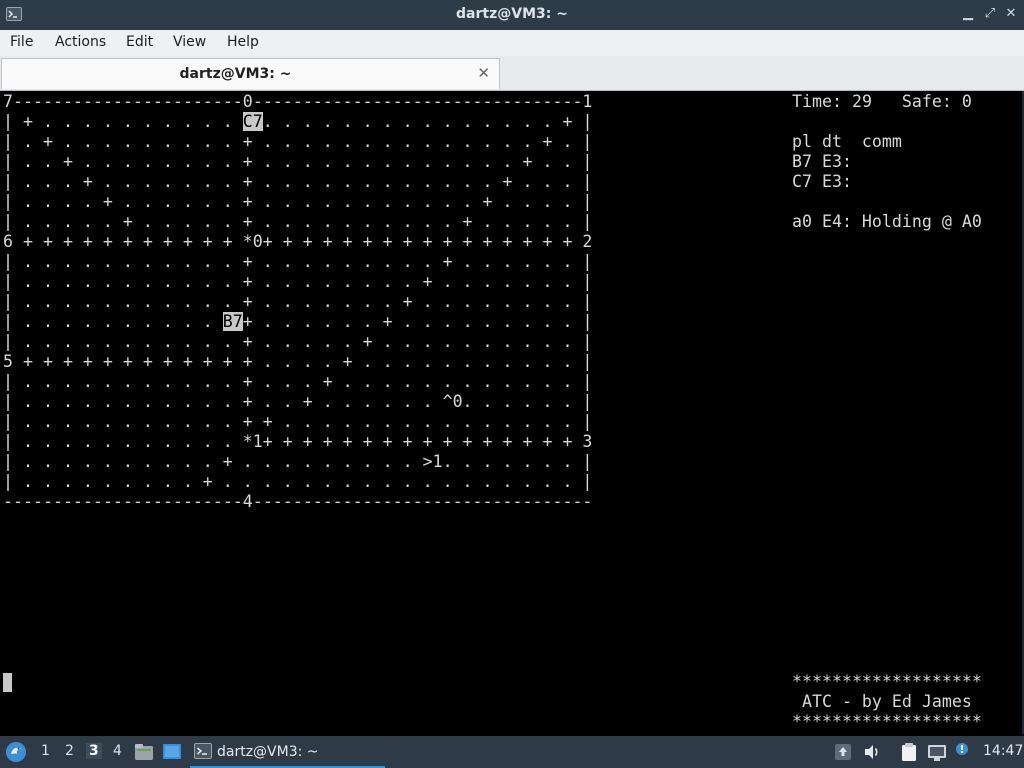  Describe the element at coordinates (1011, 14) in the screenshot. I see `close-button: ✕` at that location.